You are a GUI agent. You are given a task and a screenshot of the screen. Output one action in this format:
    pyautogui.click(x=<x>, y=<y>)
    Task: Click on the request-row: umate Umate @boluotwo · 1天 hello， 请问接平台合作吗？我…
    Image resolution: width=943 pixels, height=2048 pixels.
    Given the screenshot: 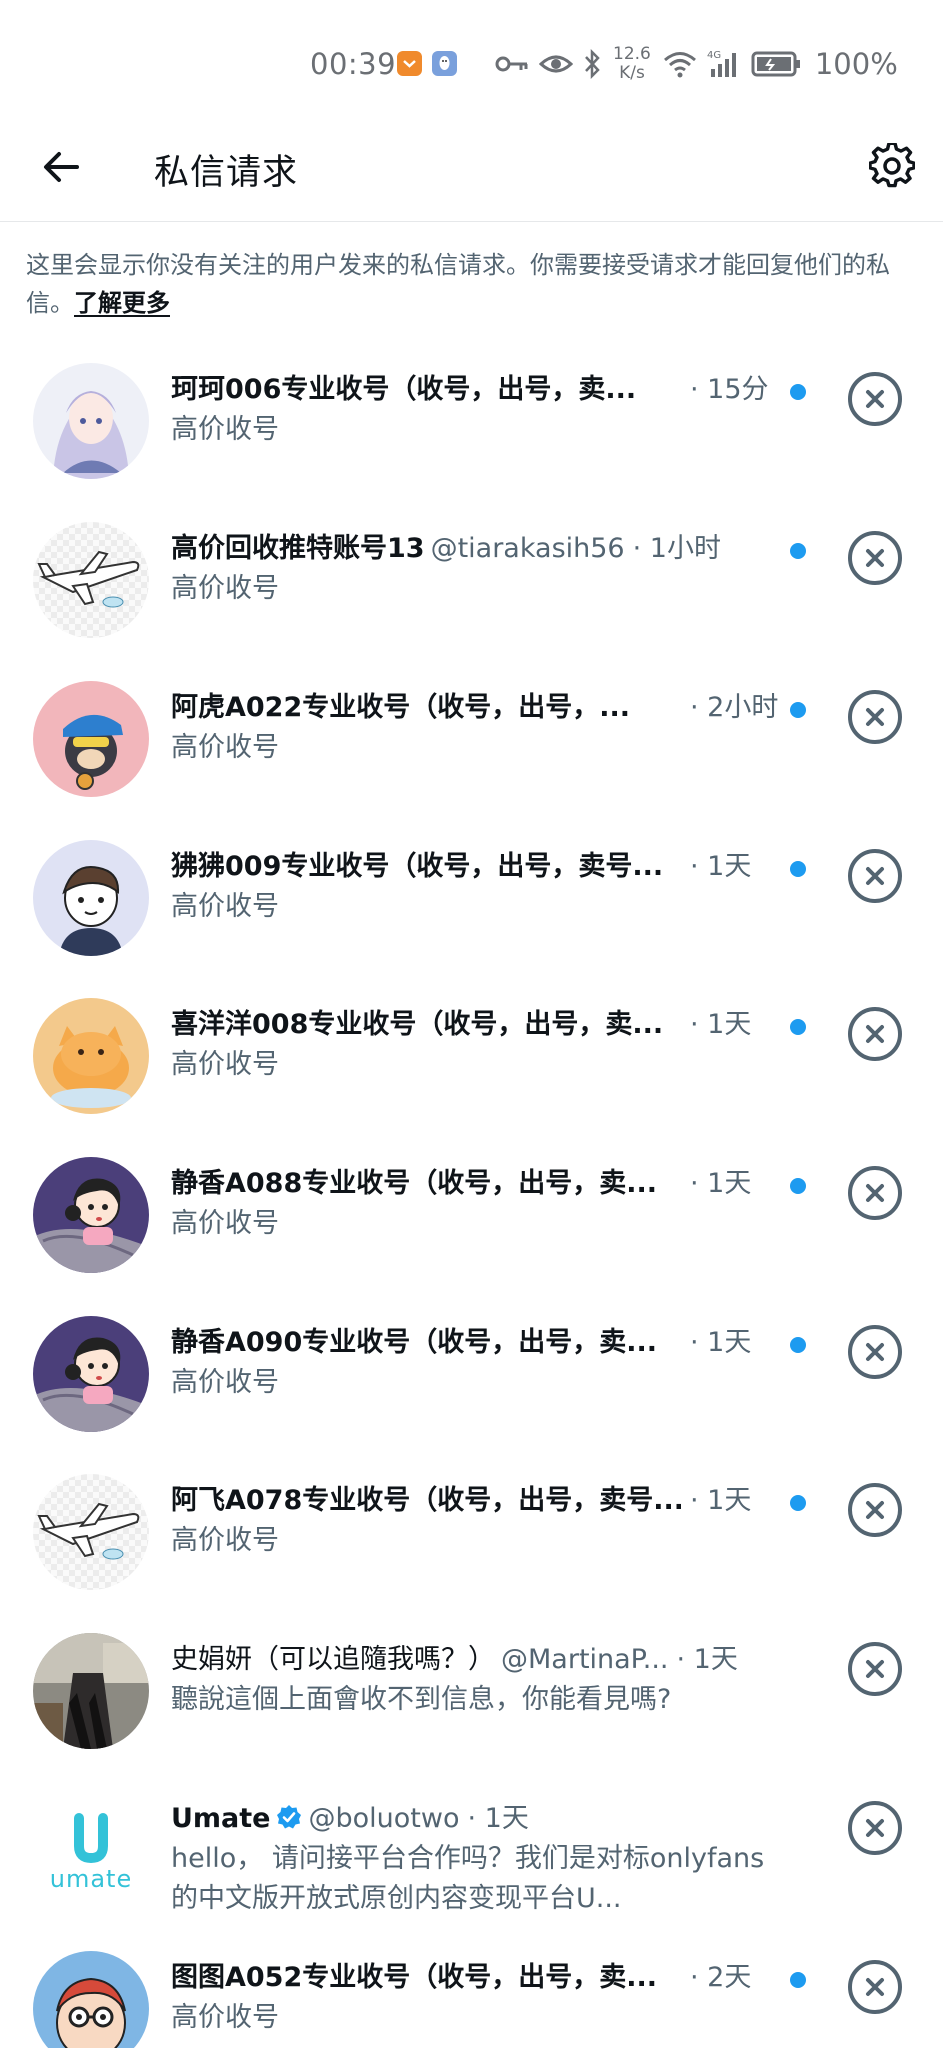 What is the action you would take?
    pyautogui.click(x=471, y=1830)
    